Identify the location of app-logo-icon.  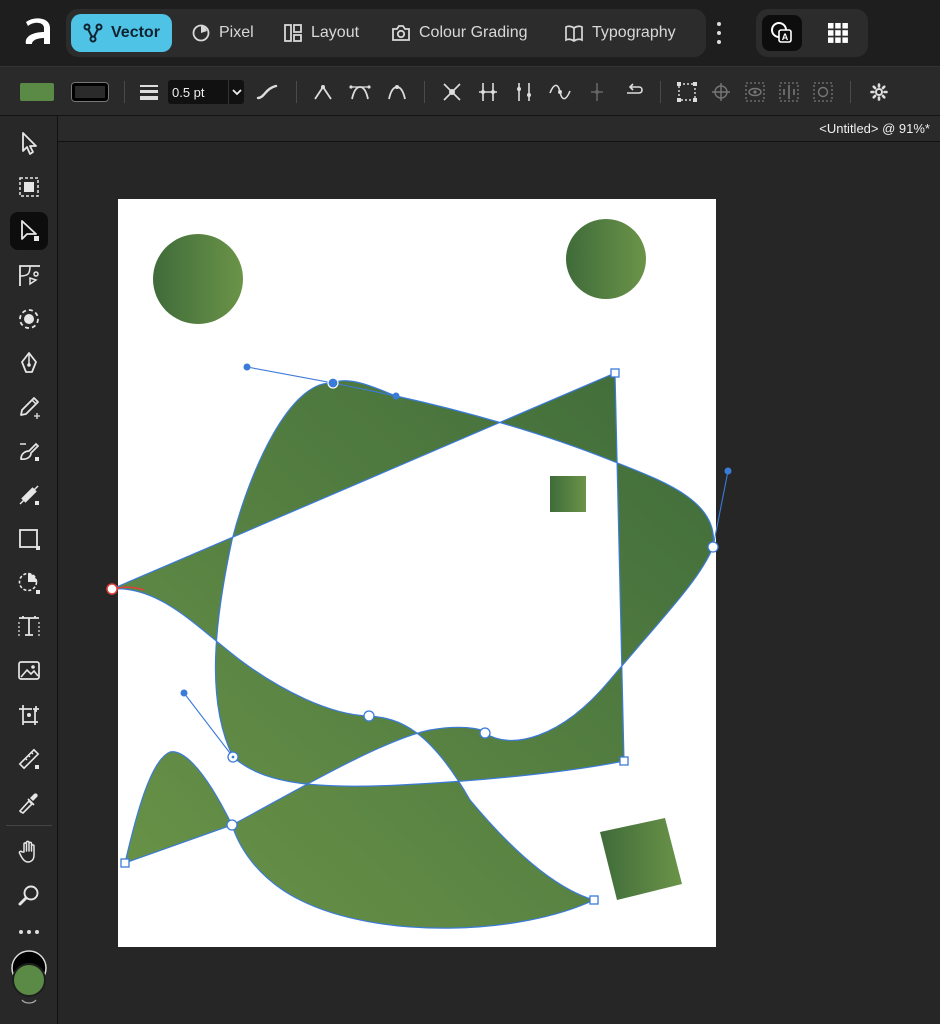
(38, 32).